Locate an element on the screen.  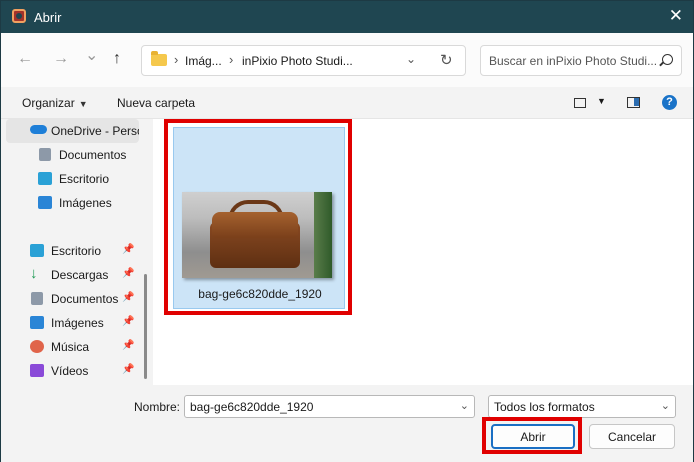
downloads-icon: ↓ is located at coordinates (34, 273).